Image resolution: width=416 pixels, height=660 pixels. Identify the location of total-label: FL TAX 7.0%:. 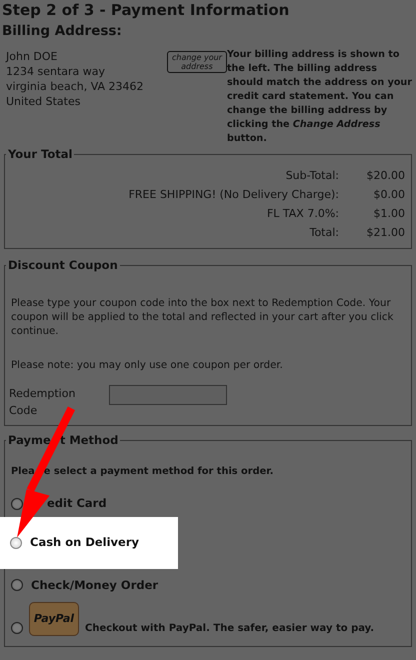
(302, 214).